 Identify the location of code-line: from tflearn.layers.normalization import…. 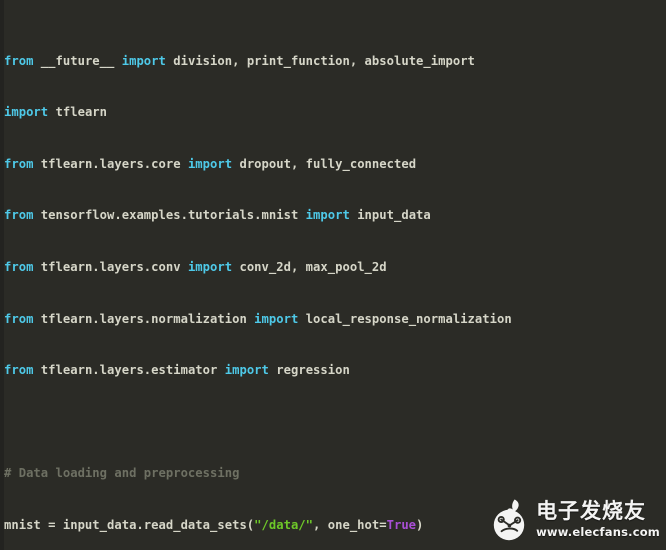
(258, 318).